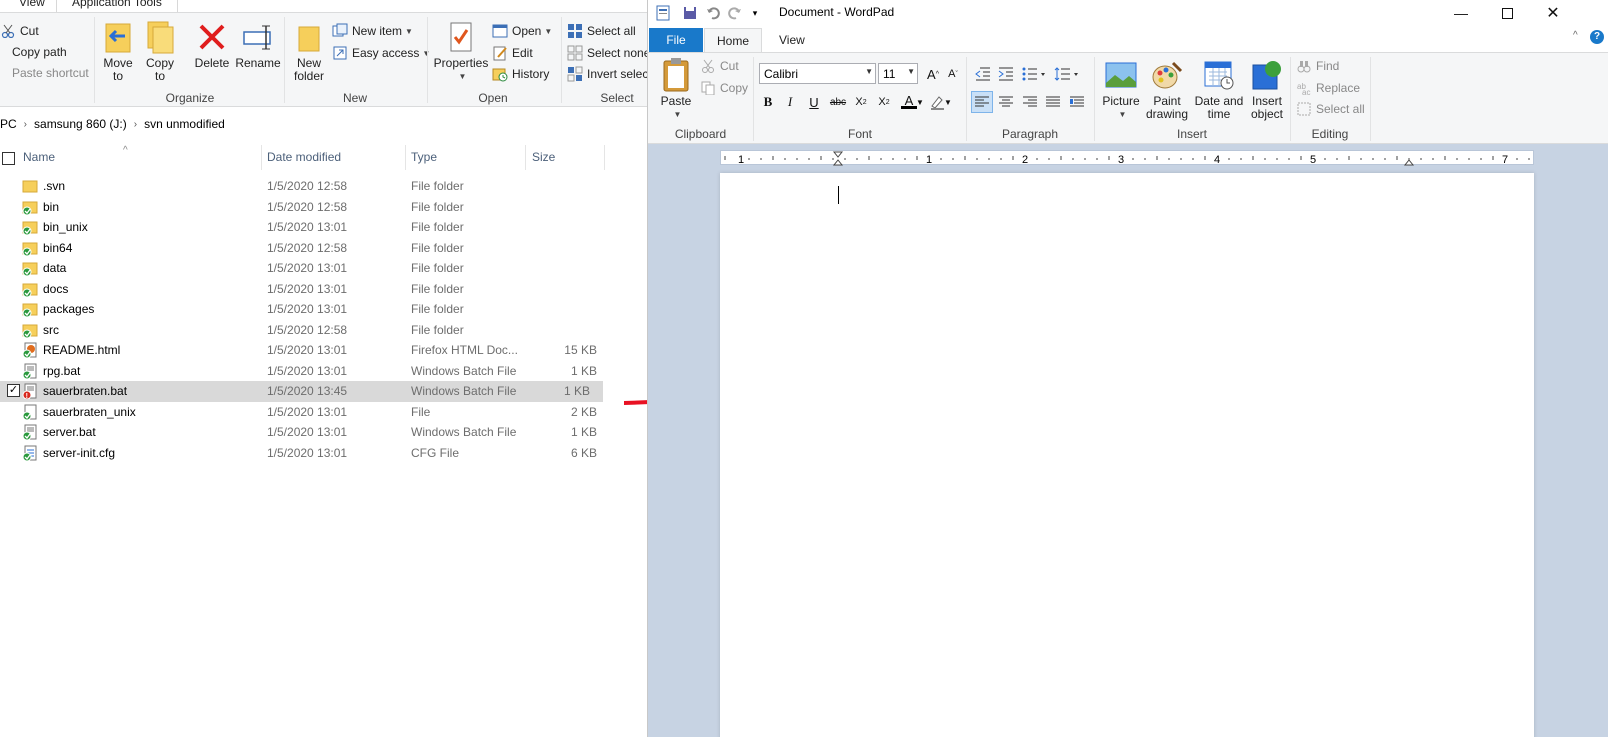 The height and width of the screenshot is (737, 1608). Describe the element at coordinates (933, 74) in the screenshot. I see `grow-font-icon: A ^` at that location.